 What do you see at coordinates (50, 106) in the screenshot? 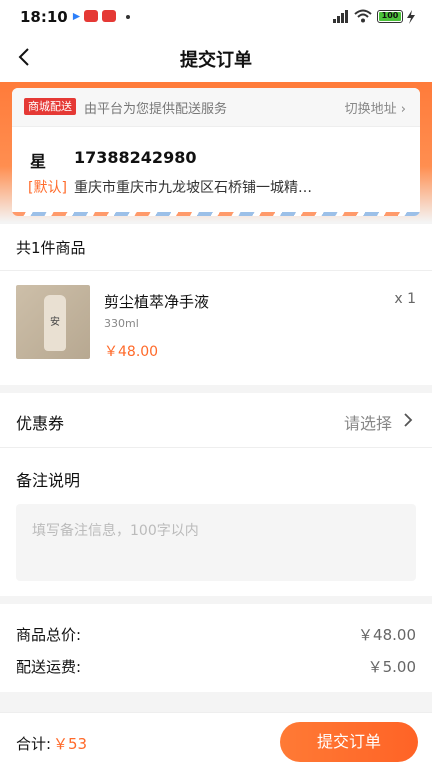
I see `delivery-tag: 商城配送` at bounding box center [50, 106].